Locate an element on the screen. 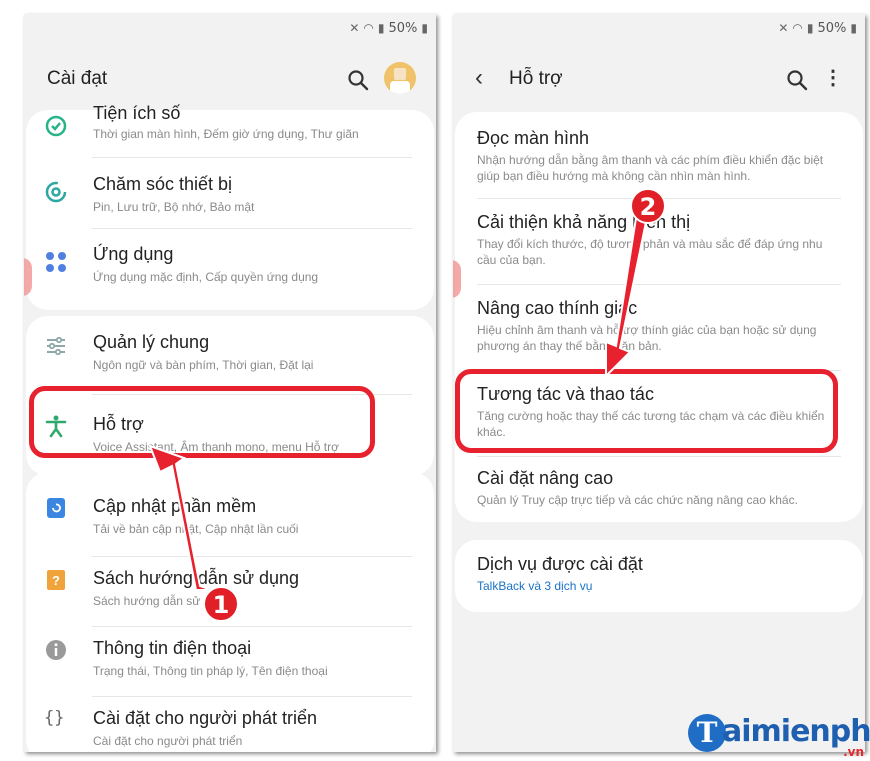 The height and width of the screenshot is (761, 870). item-subtitle: Ngôn ngữ và bàn phím, Thời gian, Đặt lại is located at coordinates (203, 365).